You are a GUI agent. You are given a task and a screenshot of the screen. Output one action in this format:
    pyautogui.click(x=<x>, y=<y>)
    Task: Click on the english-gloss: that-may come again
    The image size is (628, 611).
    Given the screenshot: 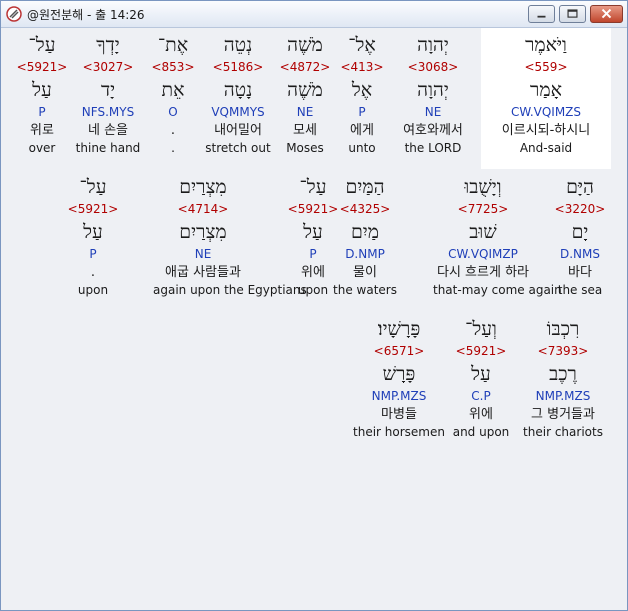 What is the action you would take?
    pyautogui.click(x=497, y=290)
    